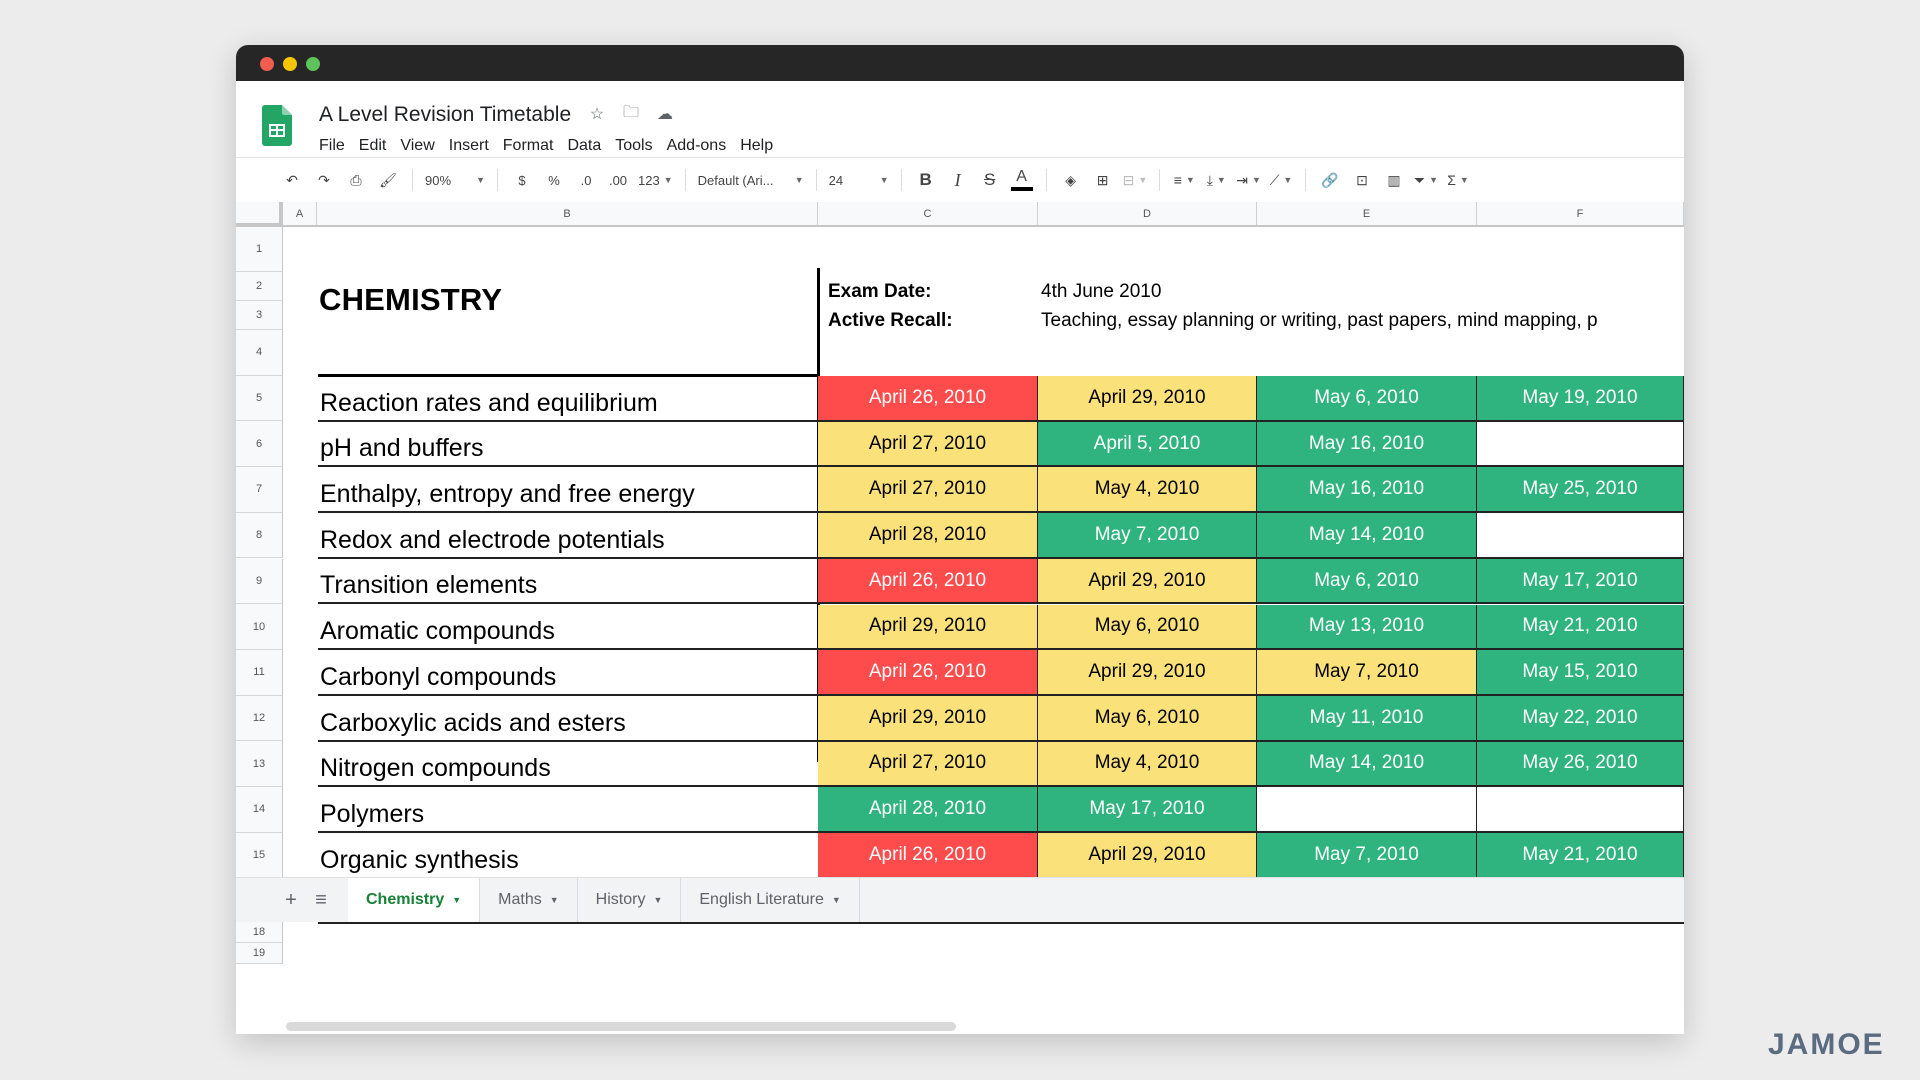 The image size is (1920, 1080). What do you see at coordinates (1362, 292) in the screenshot?
I see `exam-date-value: 4th June 2010` at bounding box center [1362, 292].